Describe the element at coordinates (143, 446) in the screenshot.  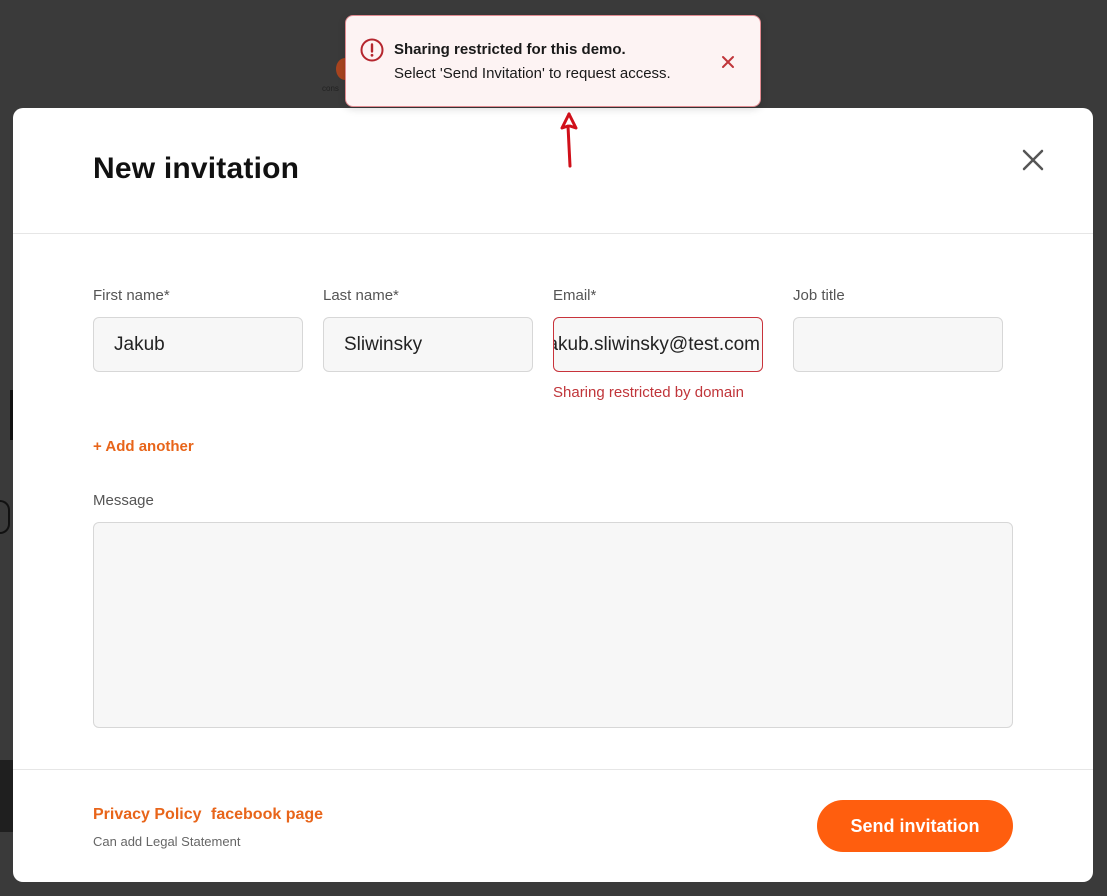
I see `add-another-link: + Add another` at that location.